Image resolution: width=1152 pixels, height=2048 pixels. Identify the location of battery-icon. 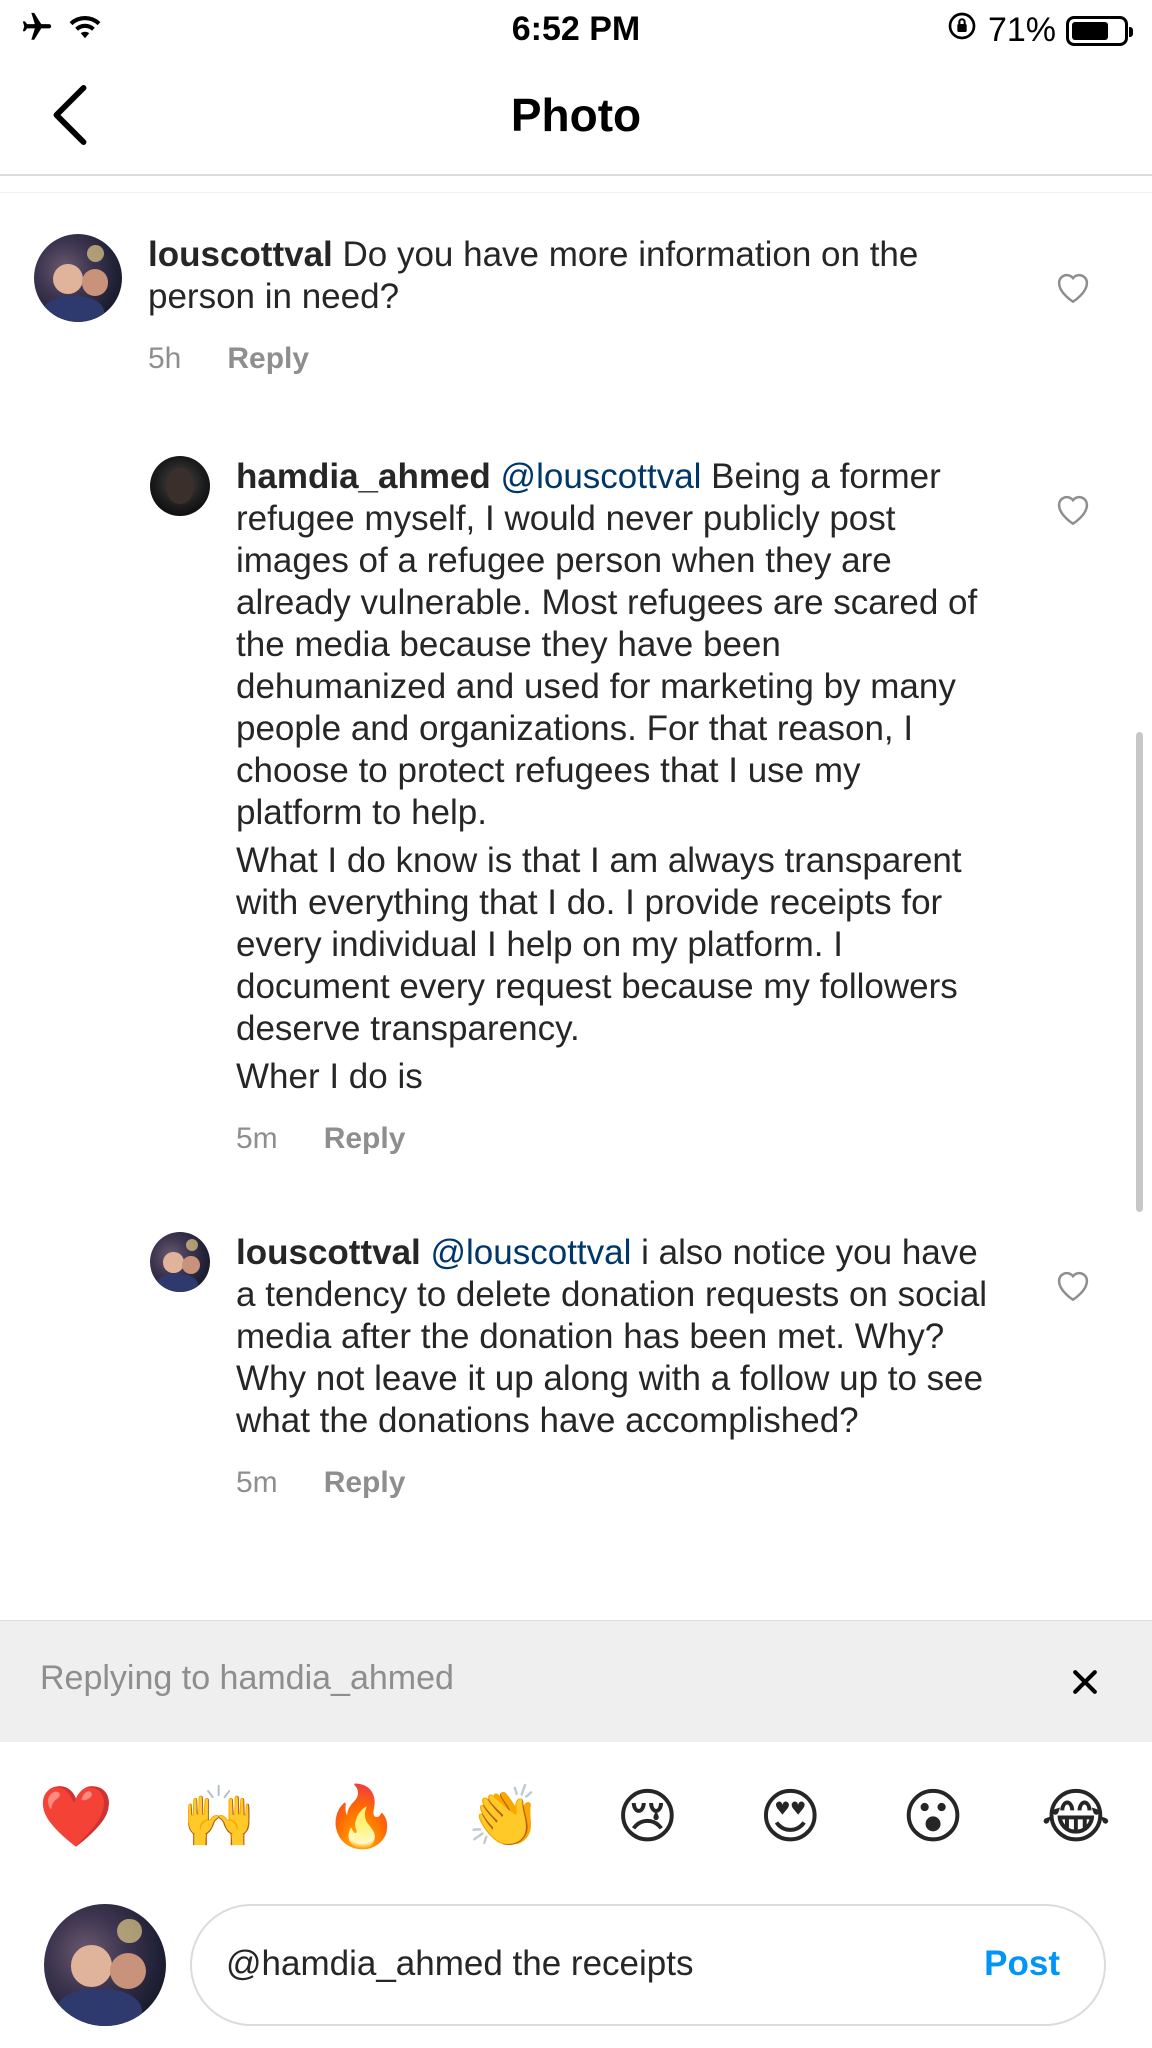
(1099, 30).